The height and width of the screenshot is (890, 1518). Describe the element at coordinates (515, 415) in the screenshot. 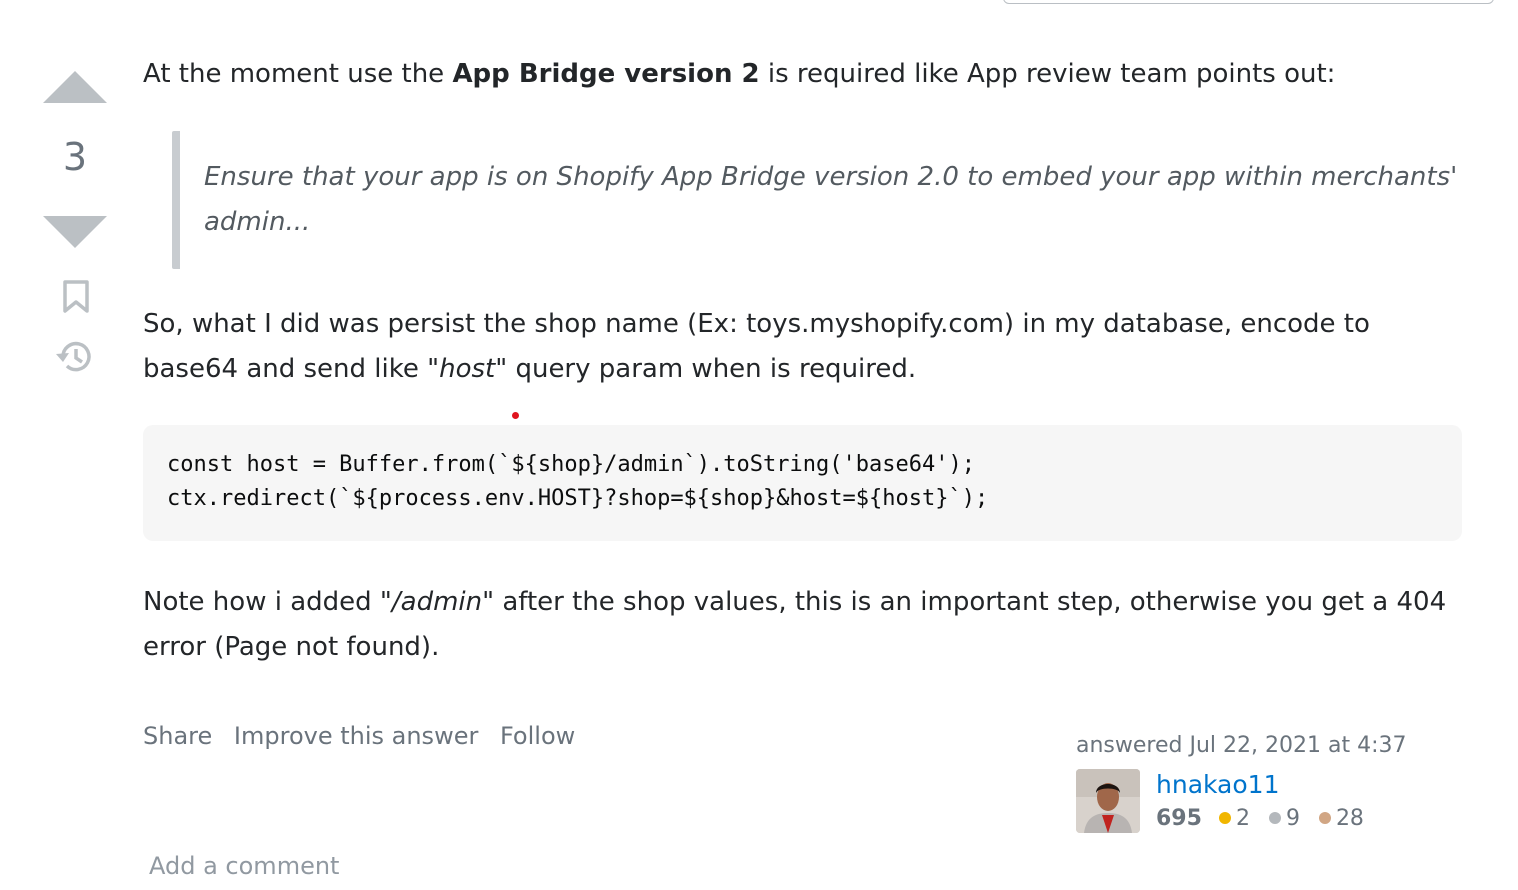

I see `cursor-dot` at that location.